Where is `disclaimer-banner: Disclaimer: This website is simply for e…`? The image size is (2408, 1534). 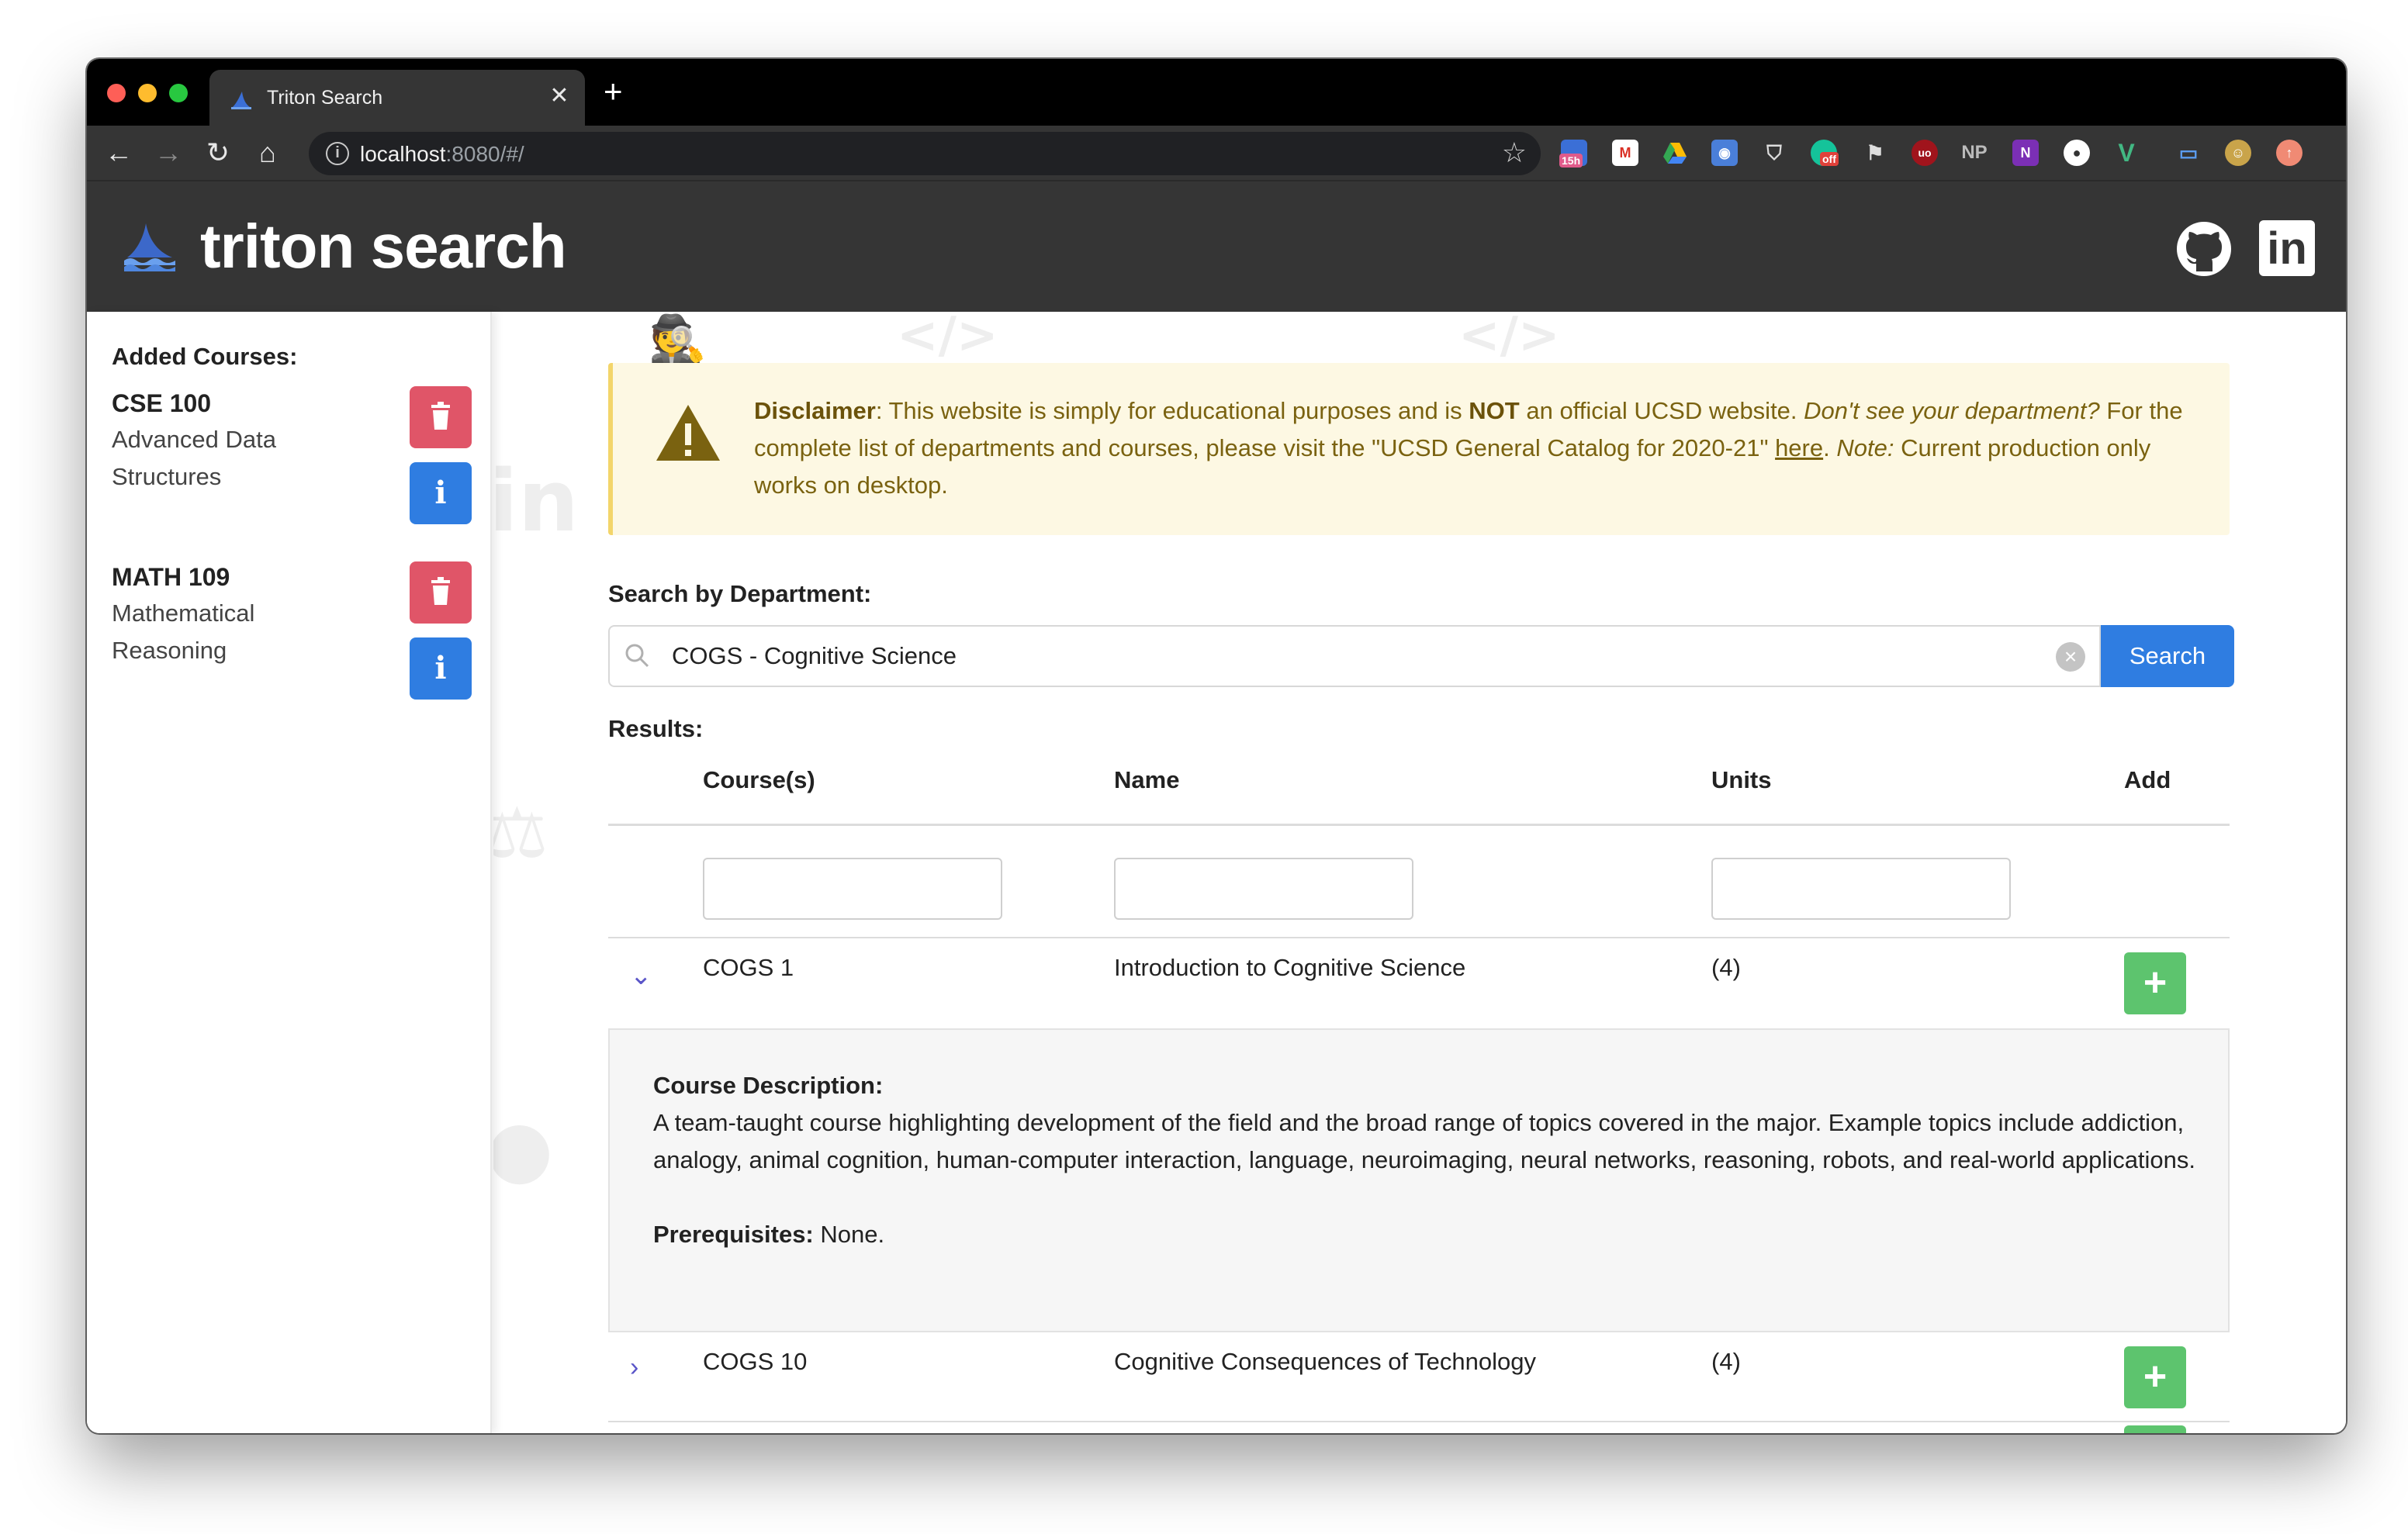 disclaimer-banner: Disclaimer: This website is simply for e… is located at coordinates (1419, 449).